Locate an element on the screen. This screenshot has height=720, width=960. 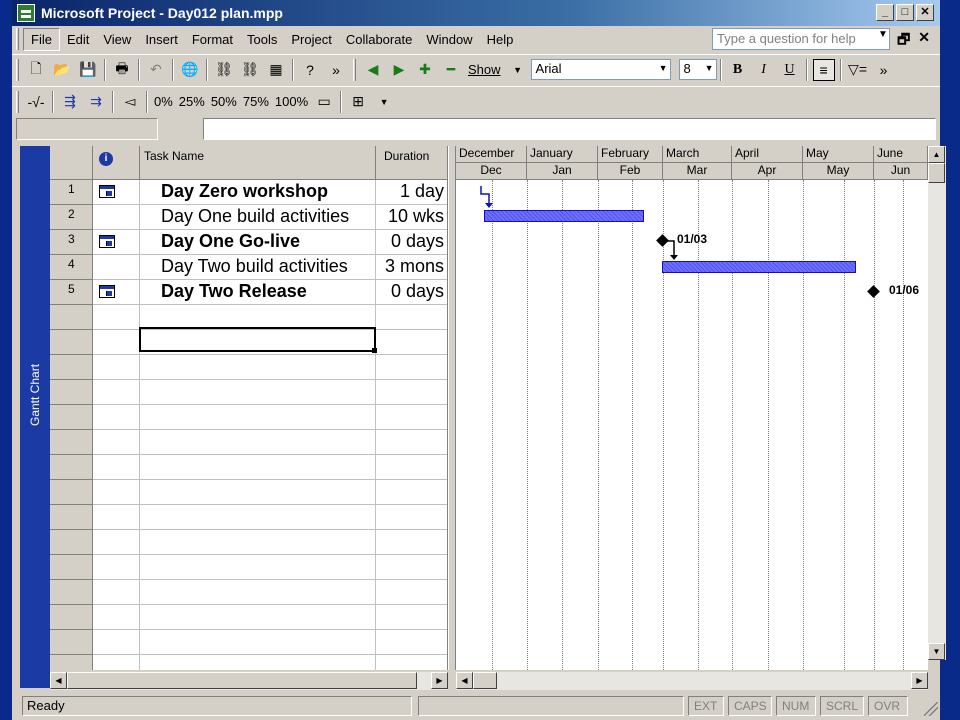
filter-icon: ▽= is located at coordinates (858, 70).